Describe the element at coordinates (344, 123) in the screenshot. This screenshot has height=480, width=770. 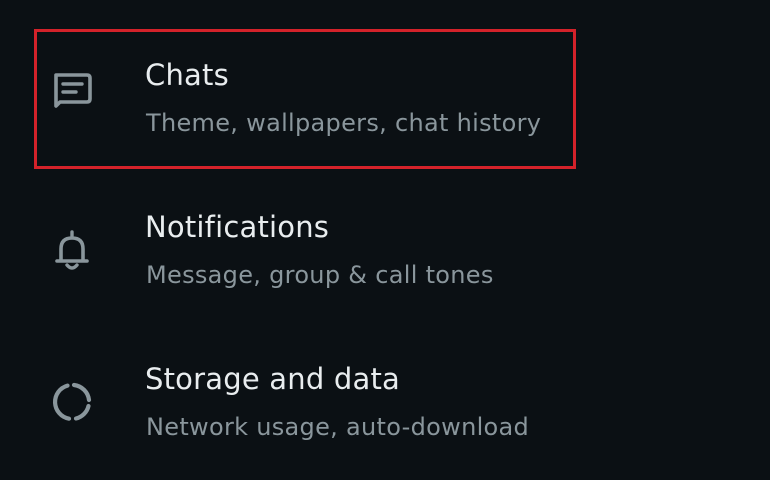
I see `settings-item-subtitle: Theme, wallpapers, chat history` at that location.